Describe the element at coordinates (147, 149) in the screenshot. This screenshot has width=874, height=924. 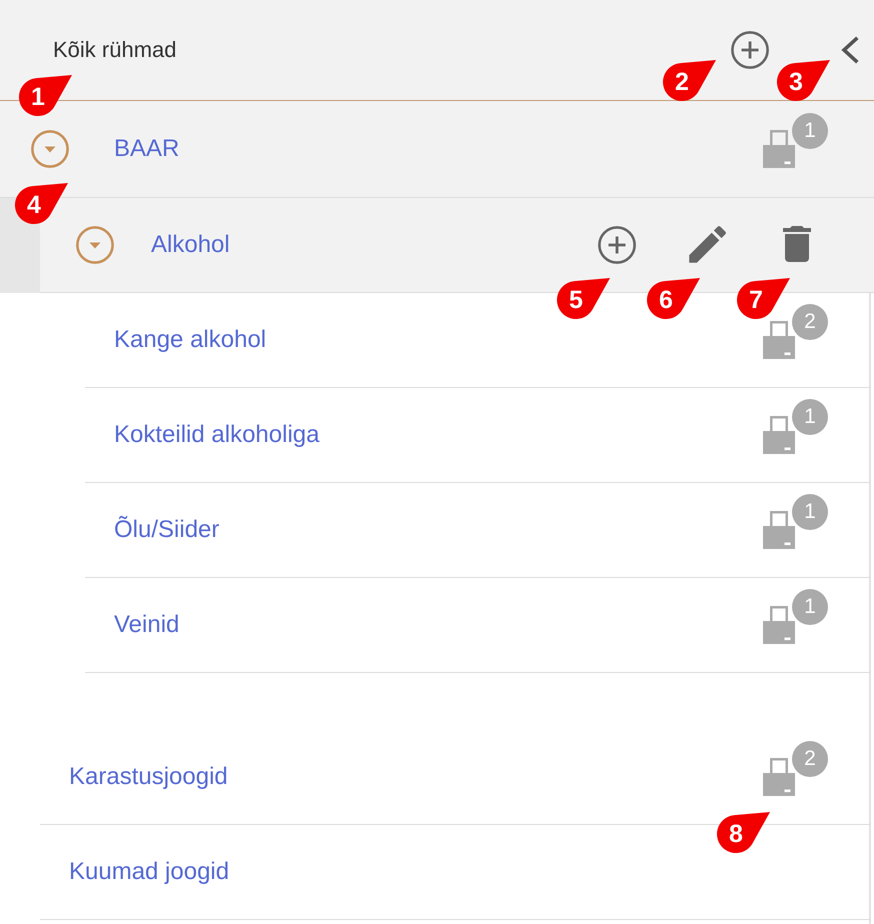
I see `category-link: BAAR` at that location.